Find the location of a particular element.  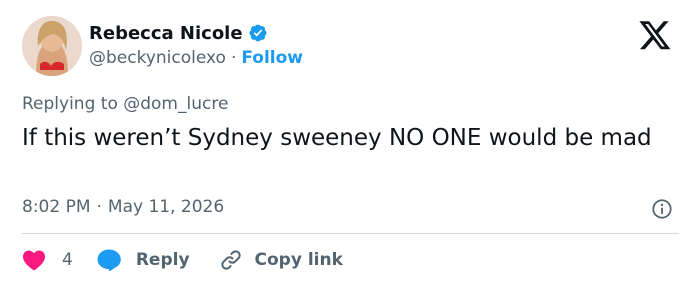

author-handle-row: @beckynicolexo · Follow is located at coordinates (196, 58).